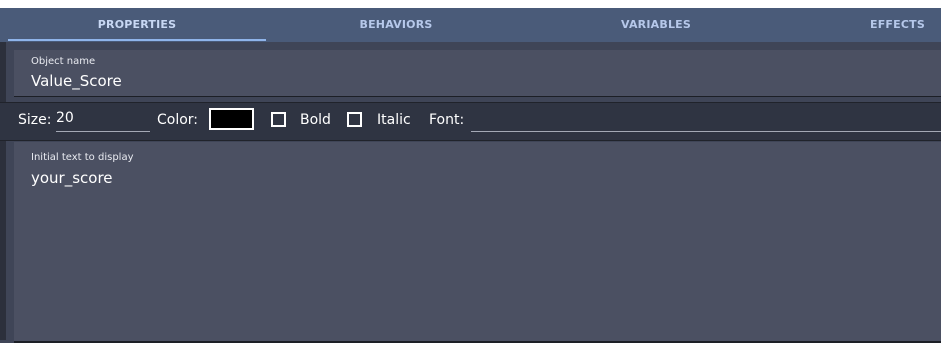 This screenshot has width=941, height=347. What do you see at coordinates (76, 81) in the screenshot?
I see `object-name-input: Value_Score` at bounding box center [76, 81].